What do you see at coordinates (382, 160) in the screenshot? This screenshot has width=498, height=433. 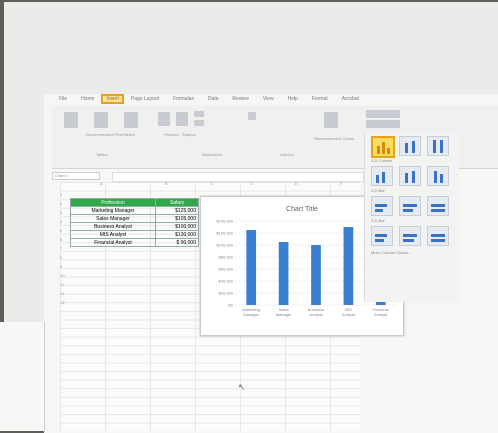 I see `section-3d-column-label: 3-D Column` at bounding box center [382, 160].